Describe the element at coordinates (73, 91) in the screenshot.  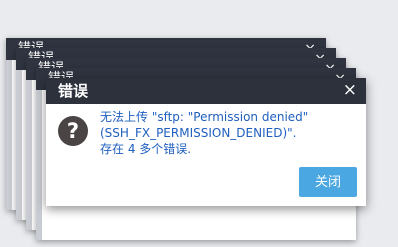
I see `dialog-title: 错误` at that location.